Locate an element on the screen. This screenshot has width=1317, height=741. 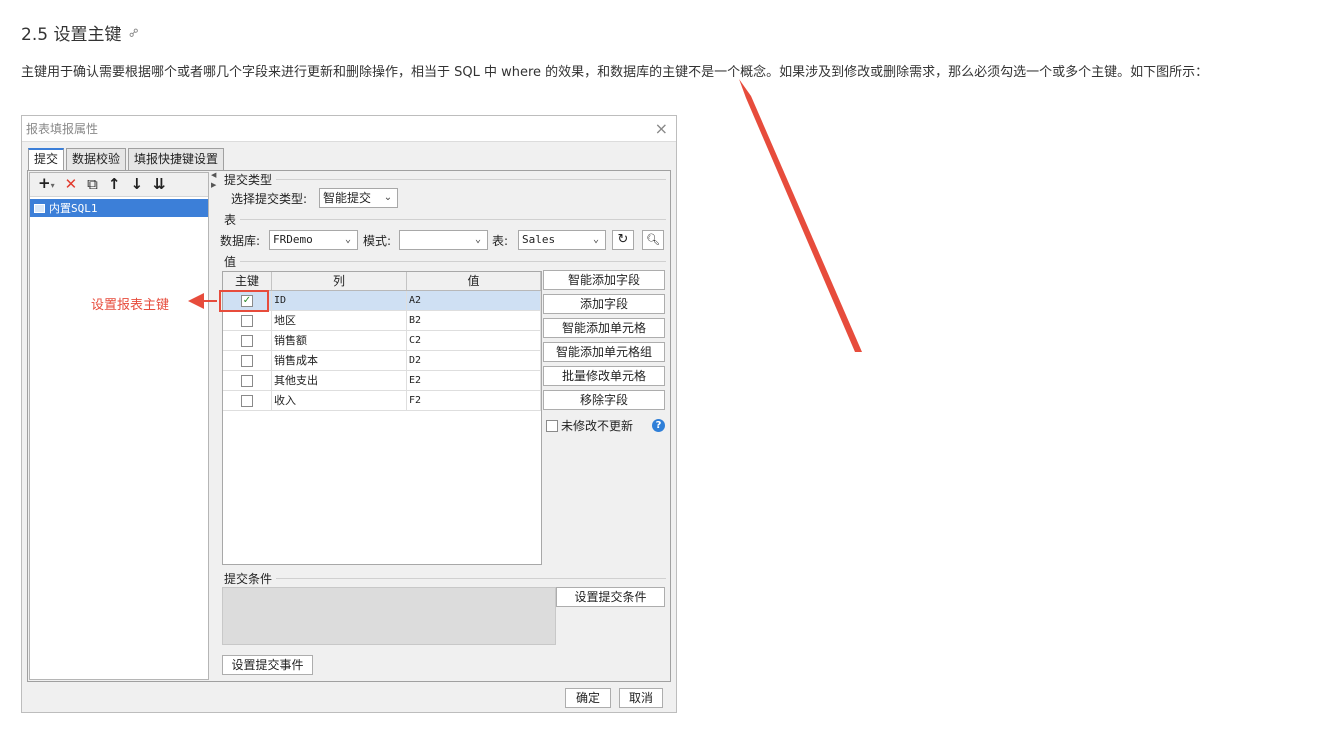
smart-add-cell-button: 智能添加单元格 is located at coordinates (604, 328).